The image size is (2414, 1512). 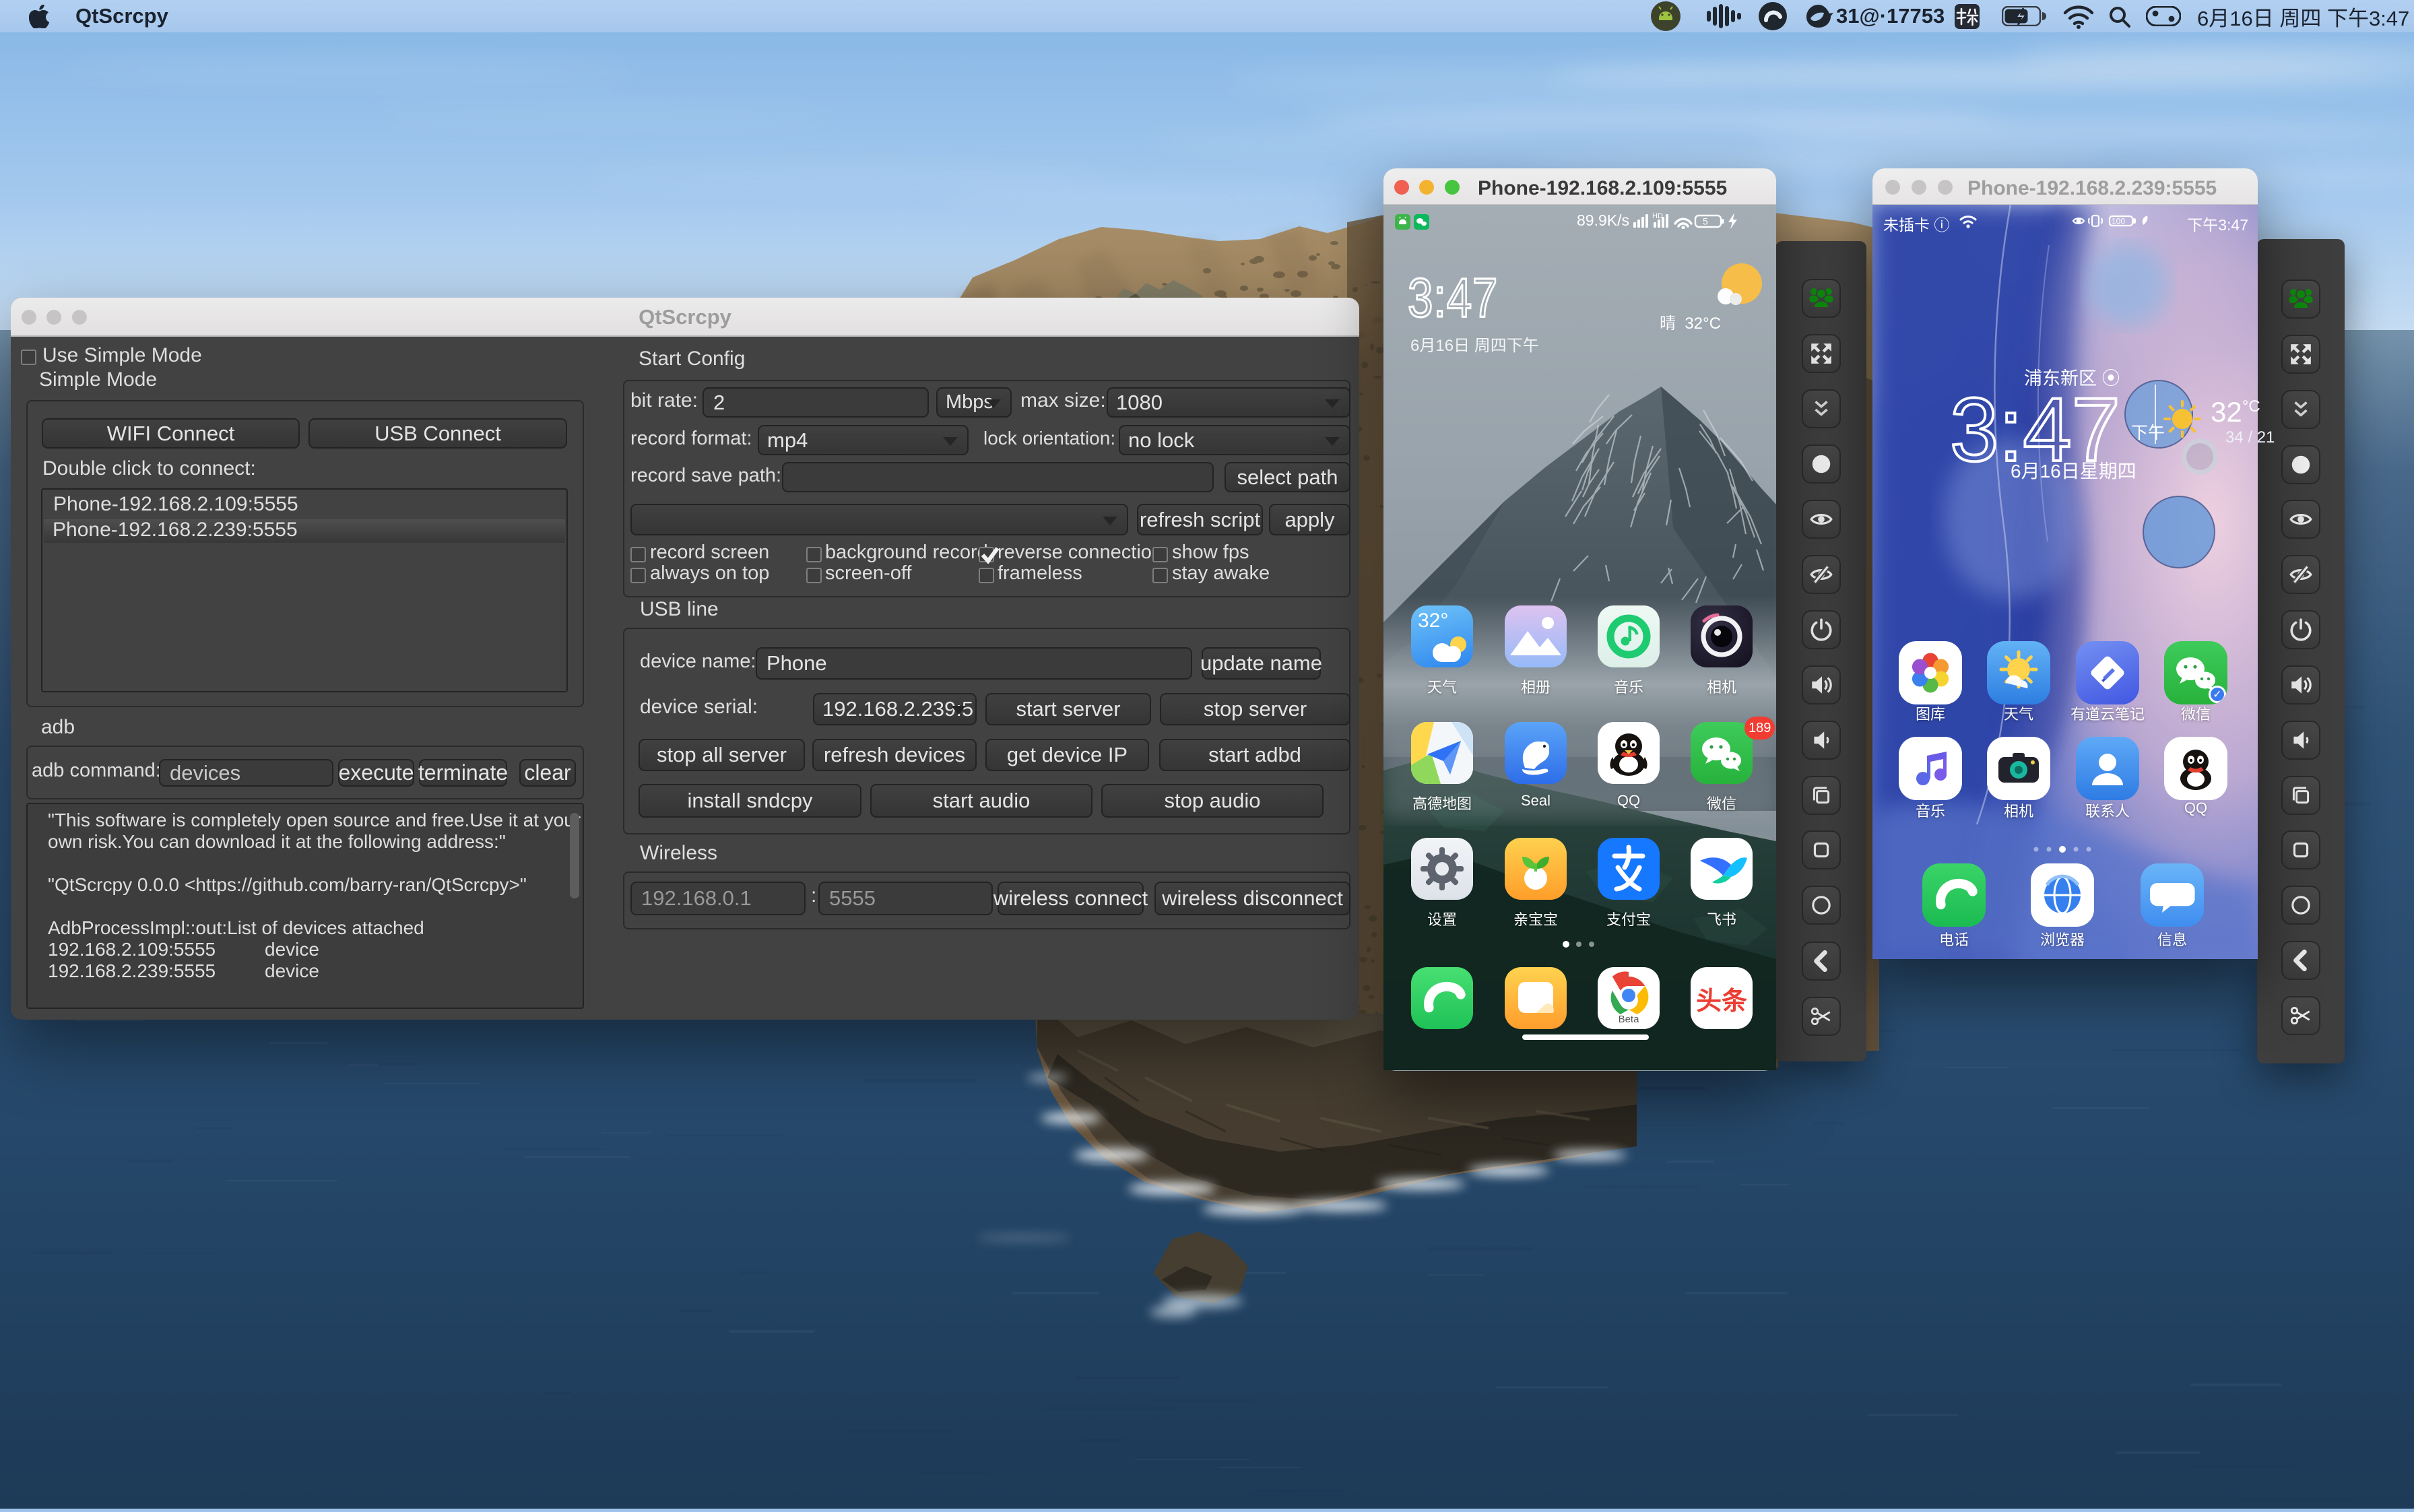 I want to click on svg-text: 5, so click(x=1705, y=221).